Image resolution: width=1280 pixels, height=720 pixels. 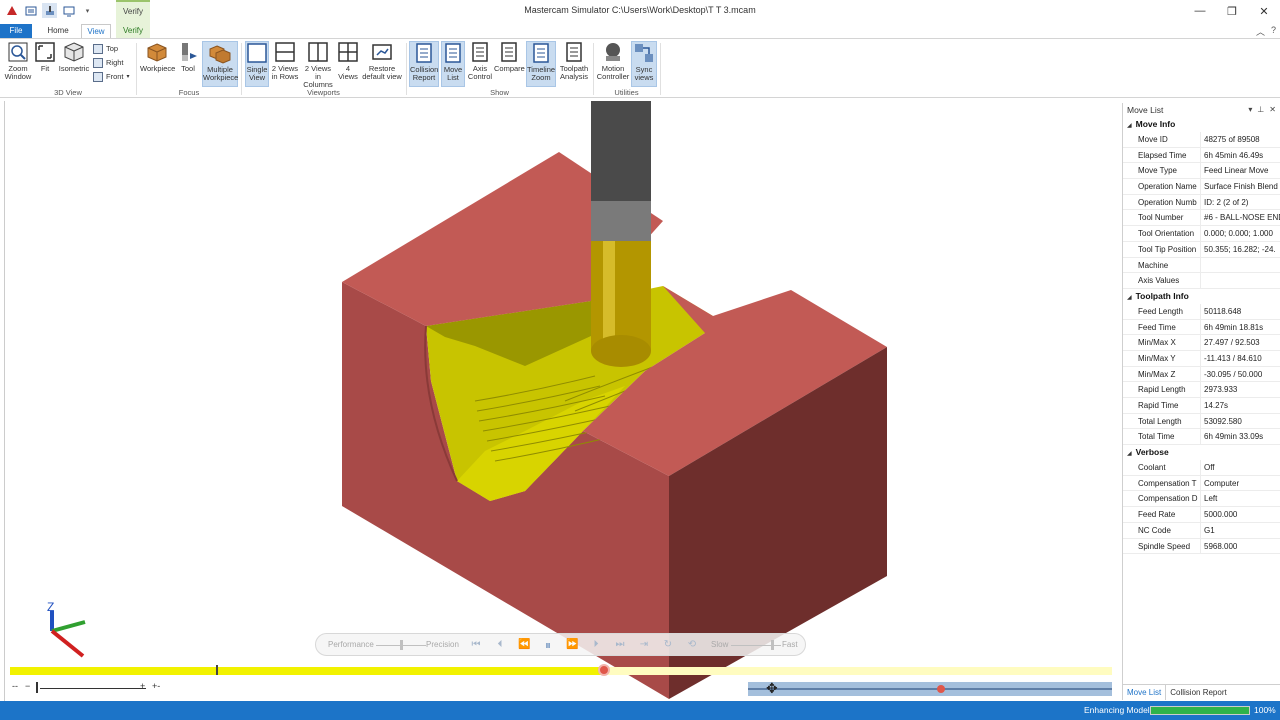 I want to click on single-view-button: Single View, so click(x=257, y=64).